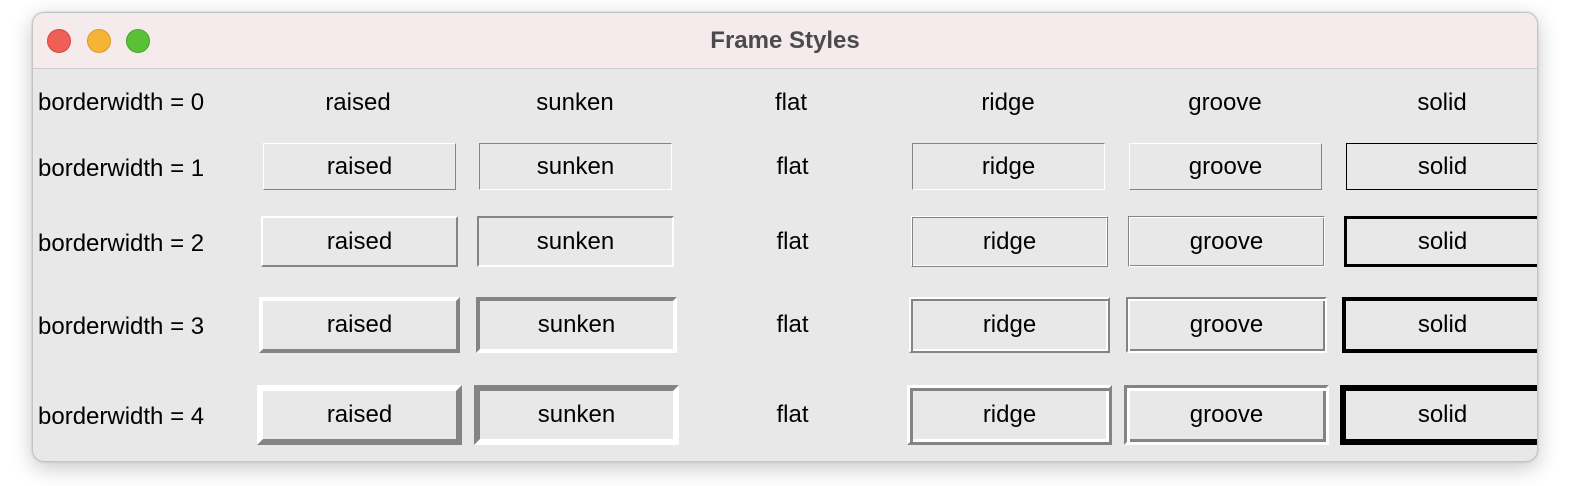 The height and width of the screenshot is (486, 1592). I want to click on frame-sunken-bw1: sunken, so click(575, 166).